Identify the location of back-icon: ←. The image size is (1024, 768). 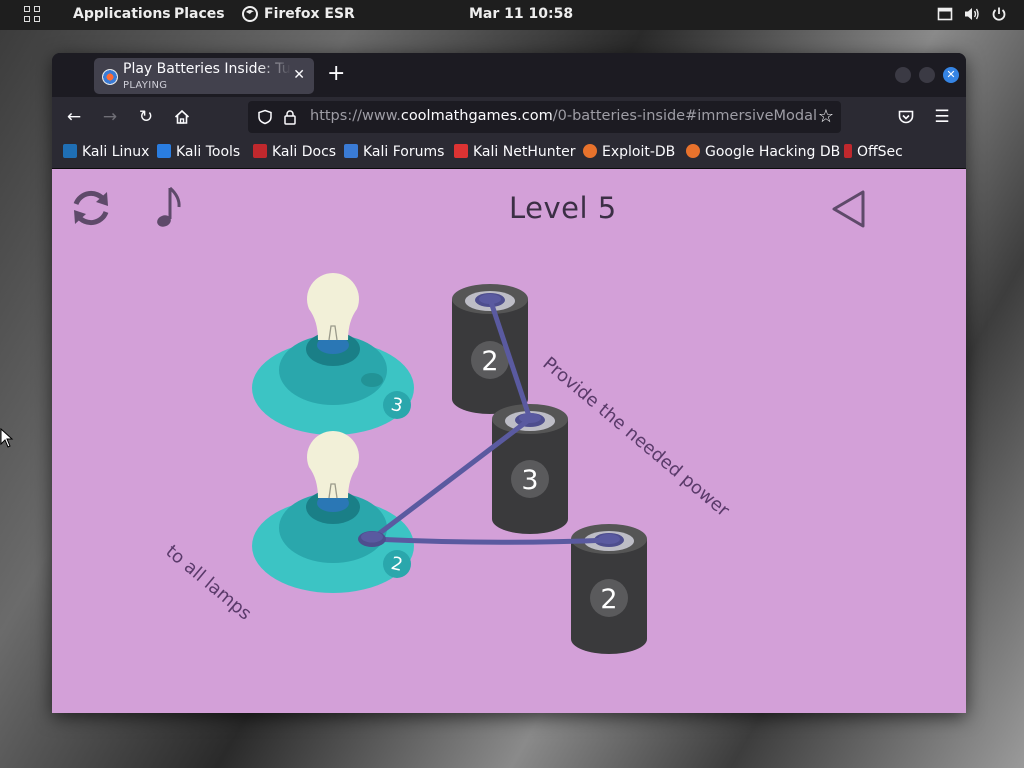
(74, 117).